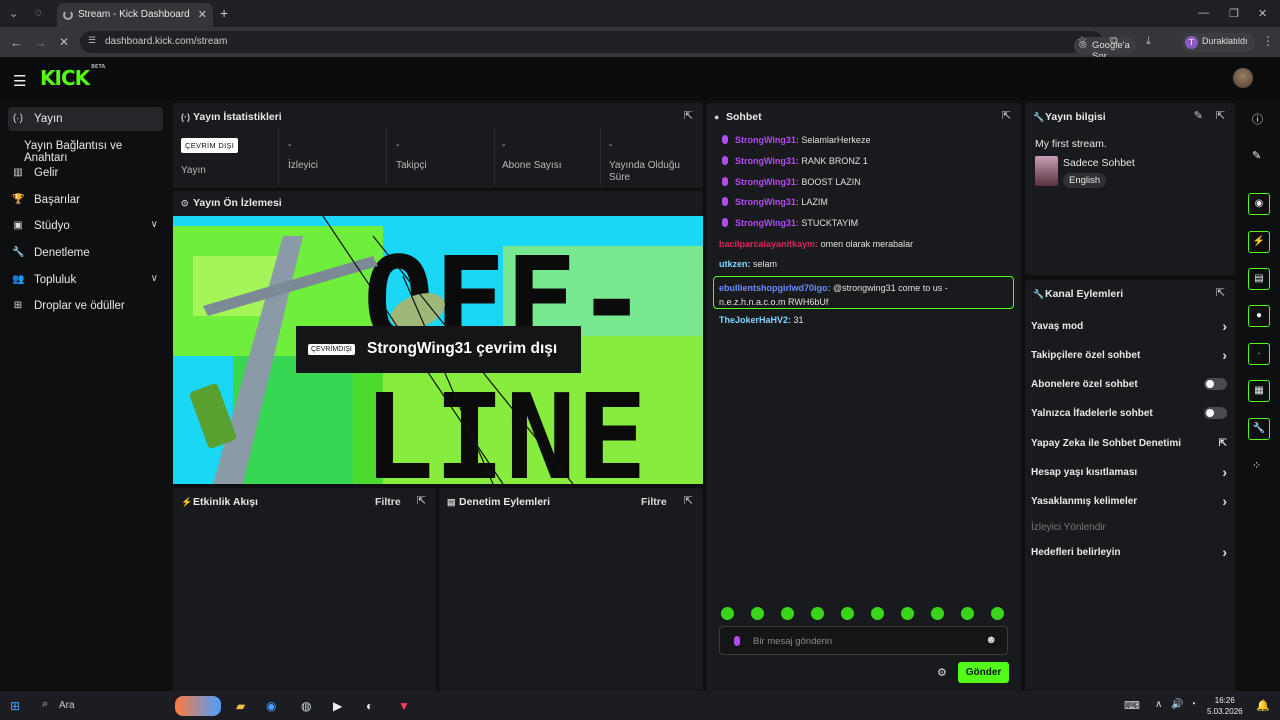 The image size is (1280, 720). Describe the element at coordinates (776, 288) in the screenshot. I see `chat-username: ebullientshopgirlwd70igo:` at that location.